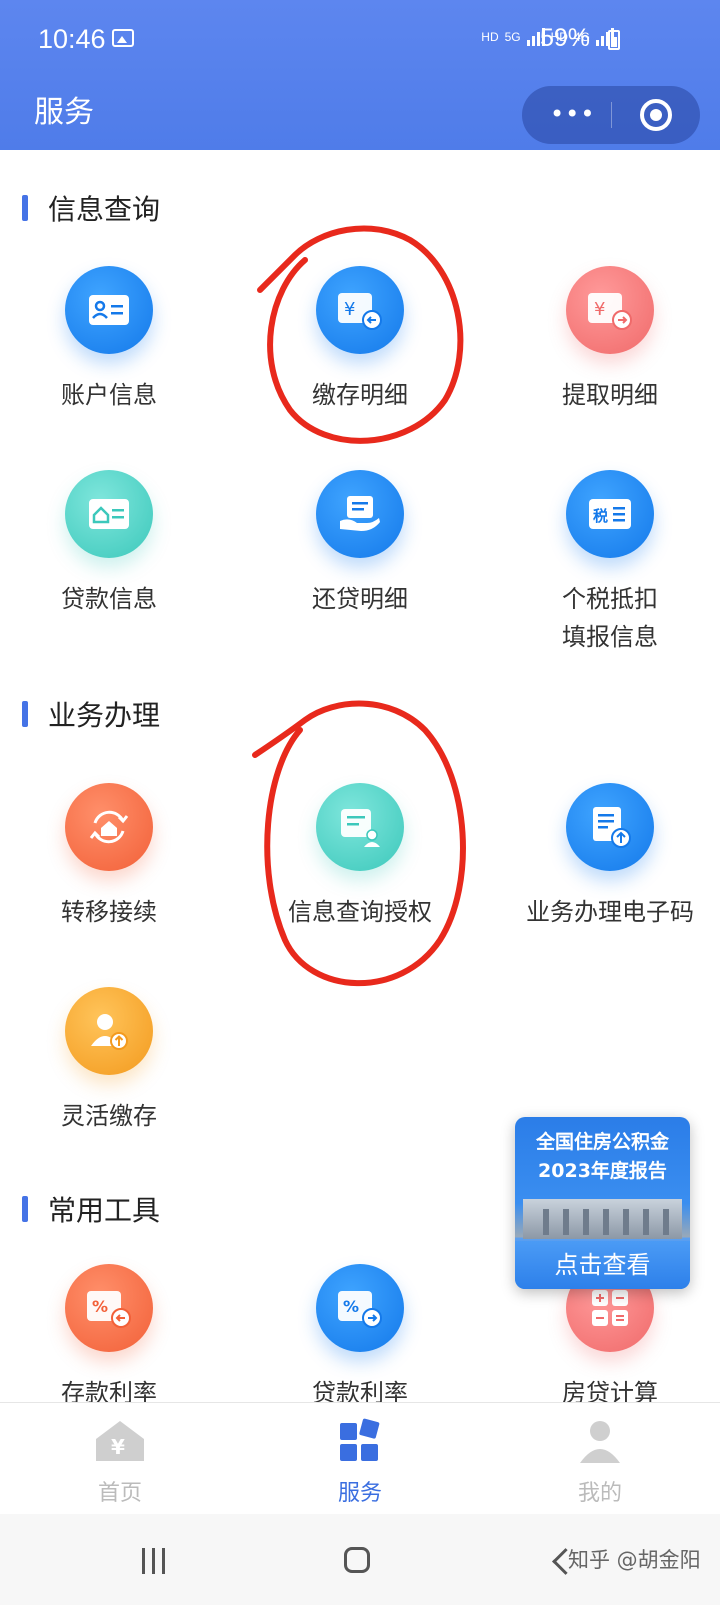 This screenshot has width=720, height=1605. Describe the element at coordinates (610, 827) in the screenshot. I see `doc-upload-icon` at that location.